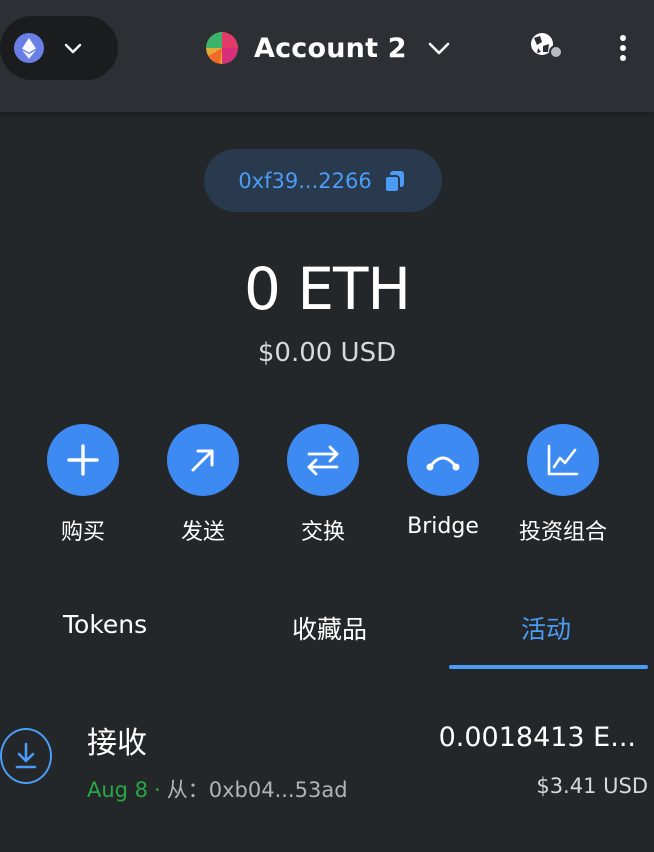 The height and width of the screenshot is (852, 654). I want to click on swap-arrows-icon, so click(323, 460).